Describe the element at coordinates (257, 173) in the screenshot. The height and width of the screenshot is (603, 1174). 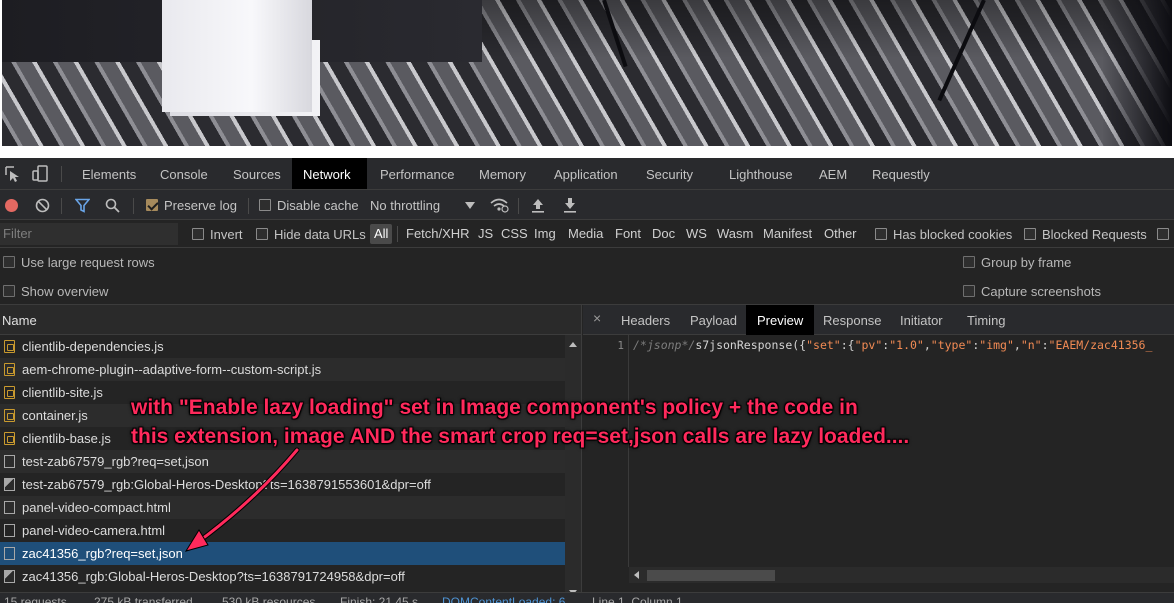
I see `tab-sources: Sources` at that location.